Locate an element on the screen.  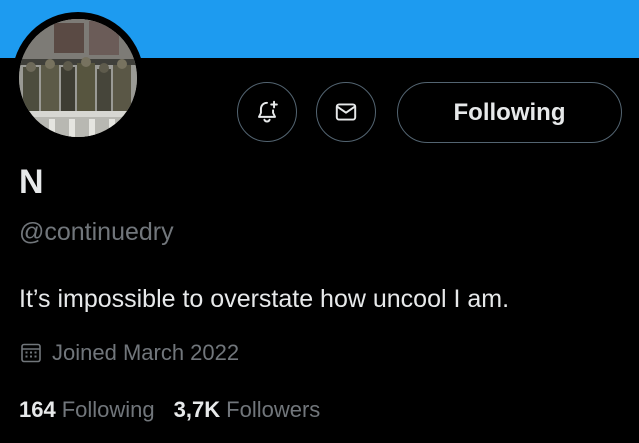
followers-label: Followers is located at coordinates (273, 409).